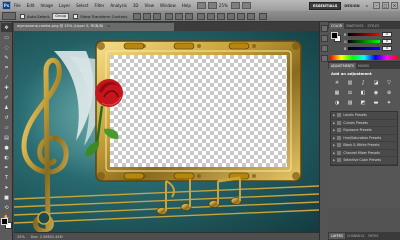  I want to click on close-icon: ×, so click(394, 5).